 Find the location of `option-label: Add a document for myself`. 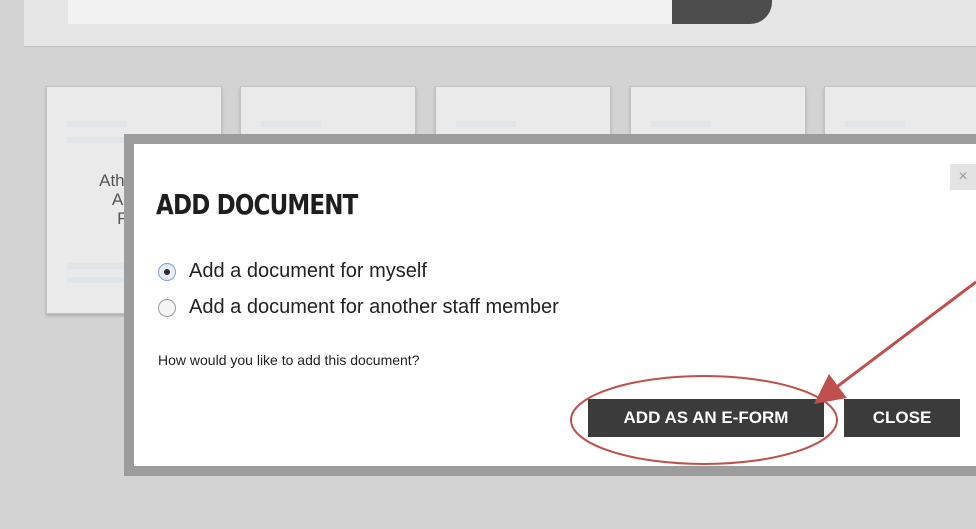

option-label: Add a document for myself is located at coordinates (308, 271).